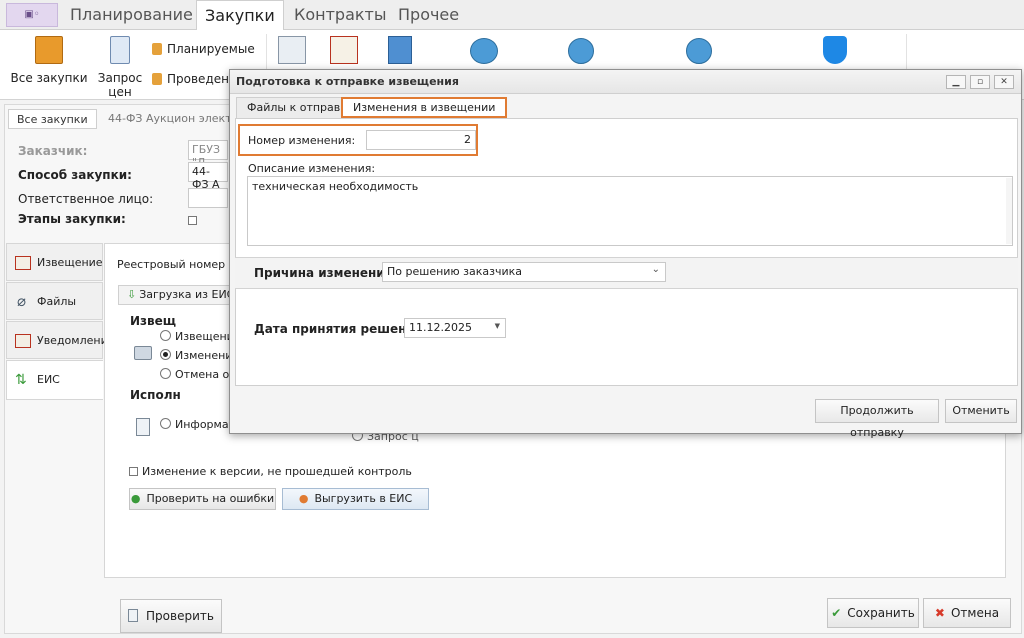 The image size is (1024, 638). What do you see at coordinates (835, 50) in the screenshot?
I see `shield-user-icon` at bounding box center [835, 50].